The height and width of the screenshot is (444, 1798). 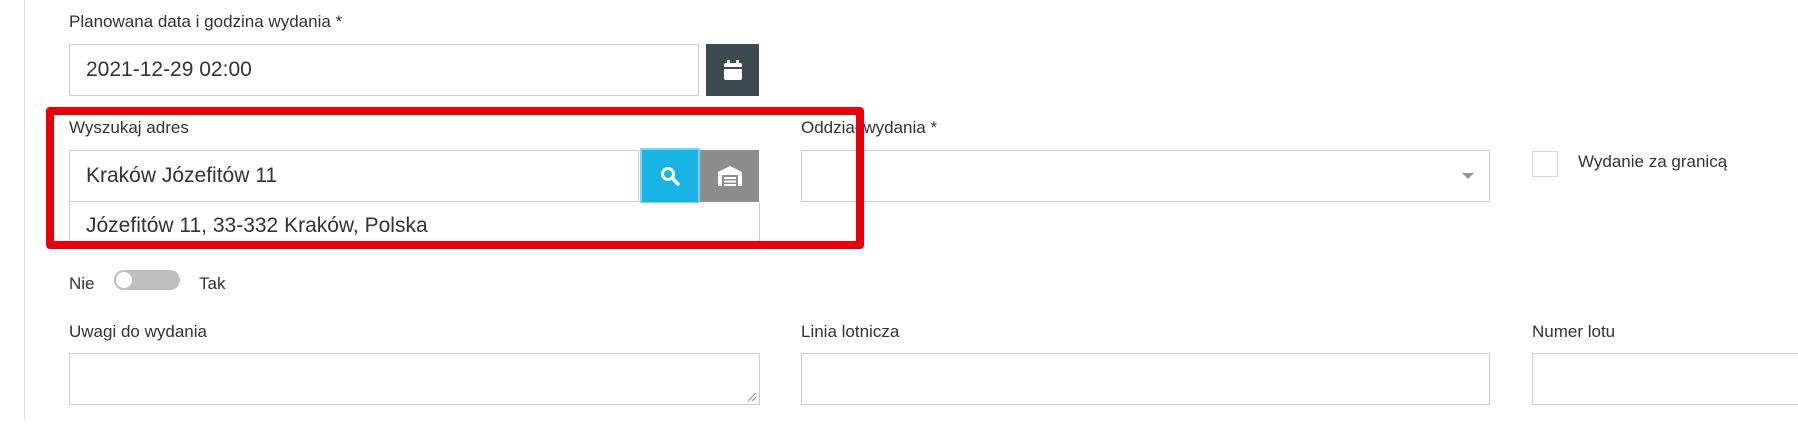 What do you see at coordinates (455, 178) in the screenshot?
I see `highlight-frame` at bounding box center [455, 178].